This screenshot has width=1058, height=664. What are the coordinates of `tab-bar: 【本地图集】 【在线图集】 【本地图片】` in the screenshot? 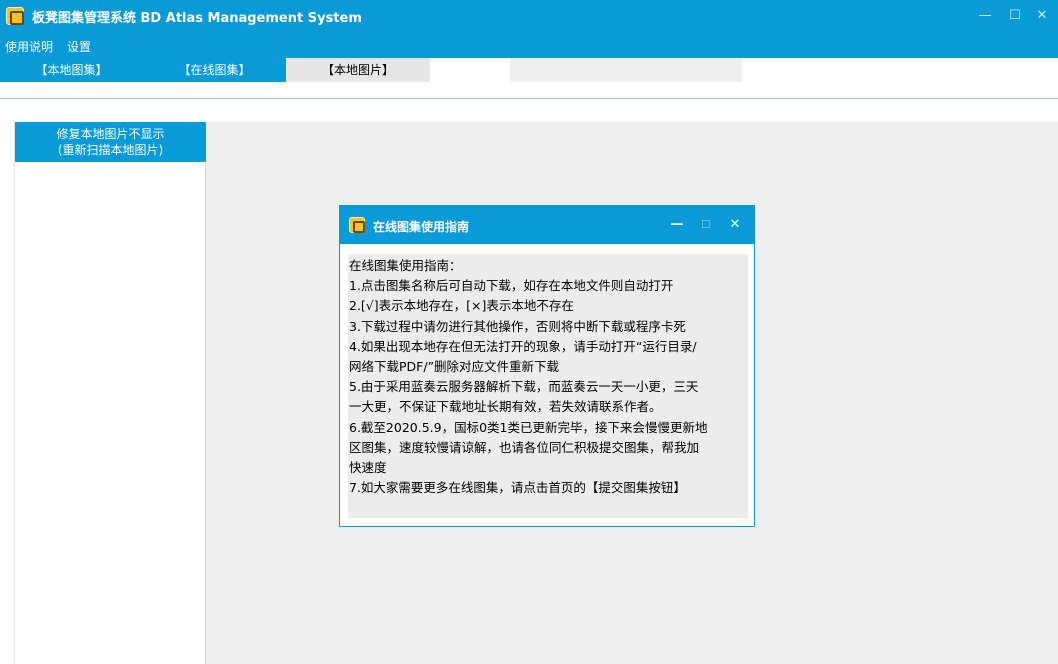 It's located at (529, 70).